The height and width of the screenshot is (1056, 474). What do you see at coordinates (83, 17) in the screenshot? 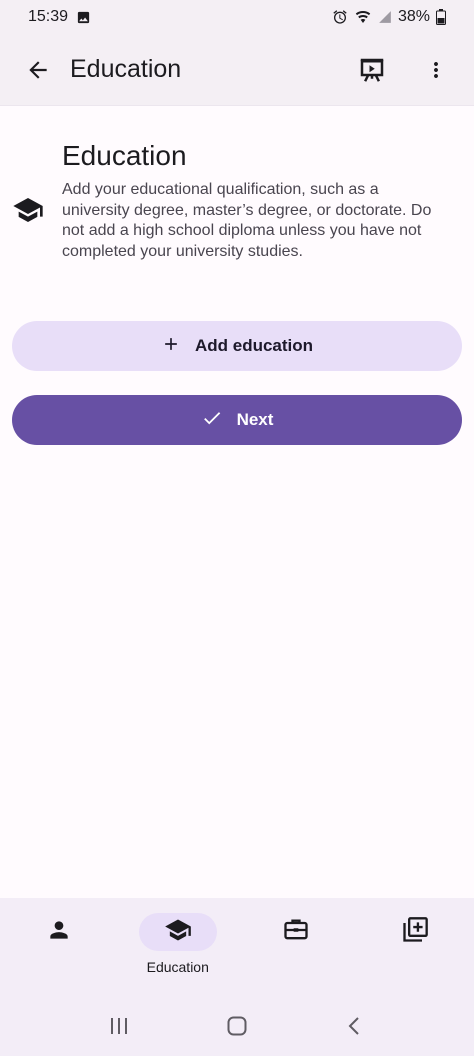
I see `gallery-notification-icon` at bounding box center [83, 17].